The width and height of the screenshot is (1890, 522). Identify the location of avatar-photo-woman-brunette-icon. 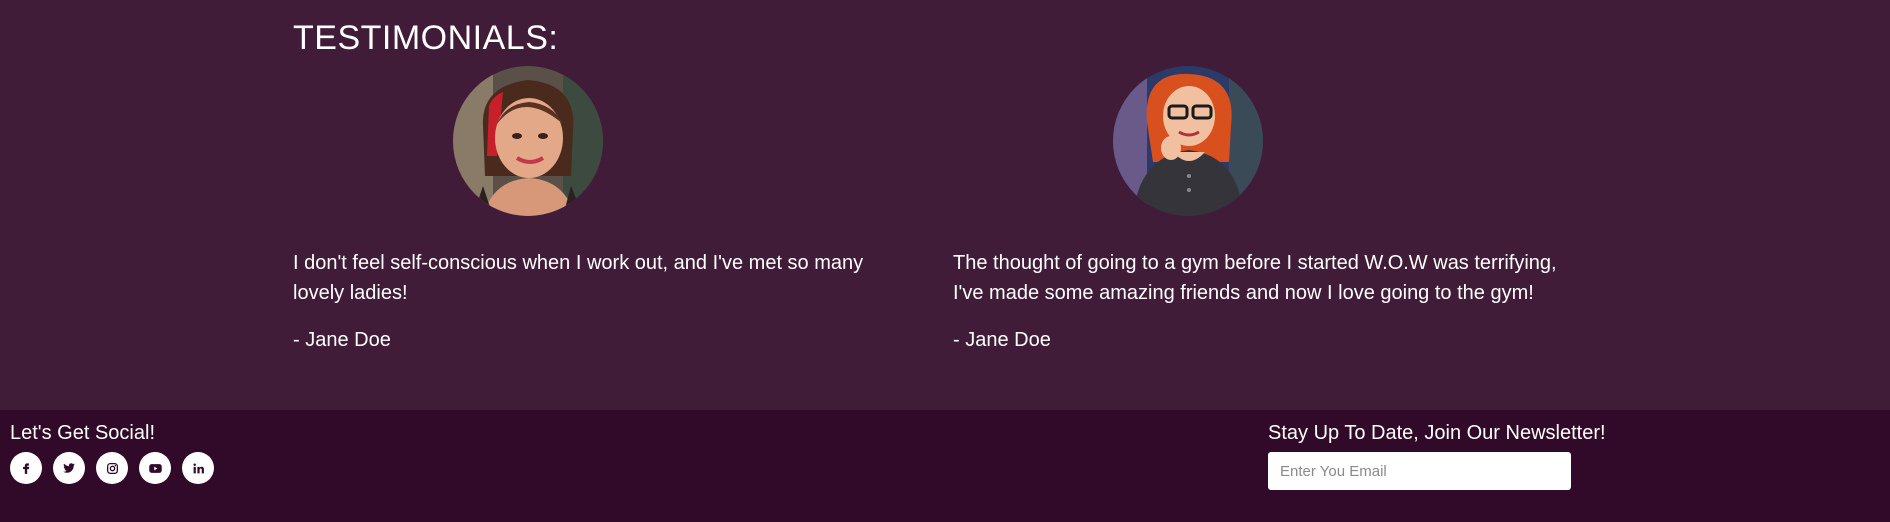
(528, 141).